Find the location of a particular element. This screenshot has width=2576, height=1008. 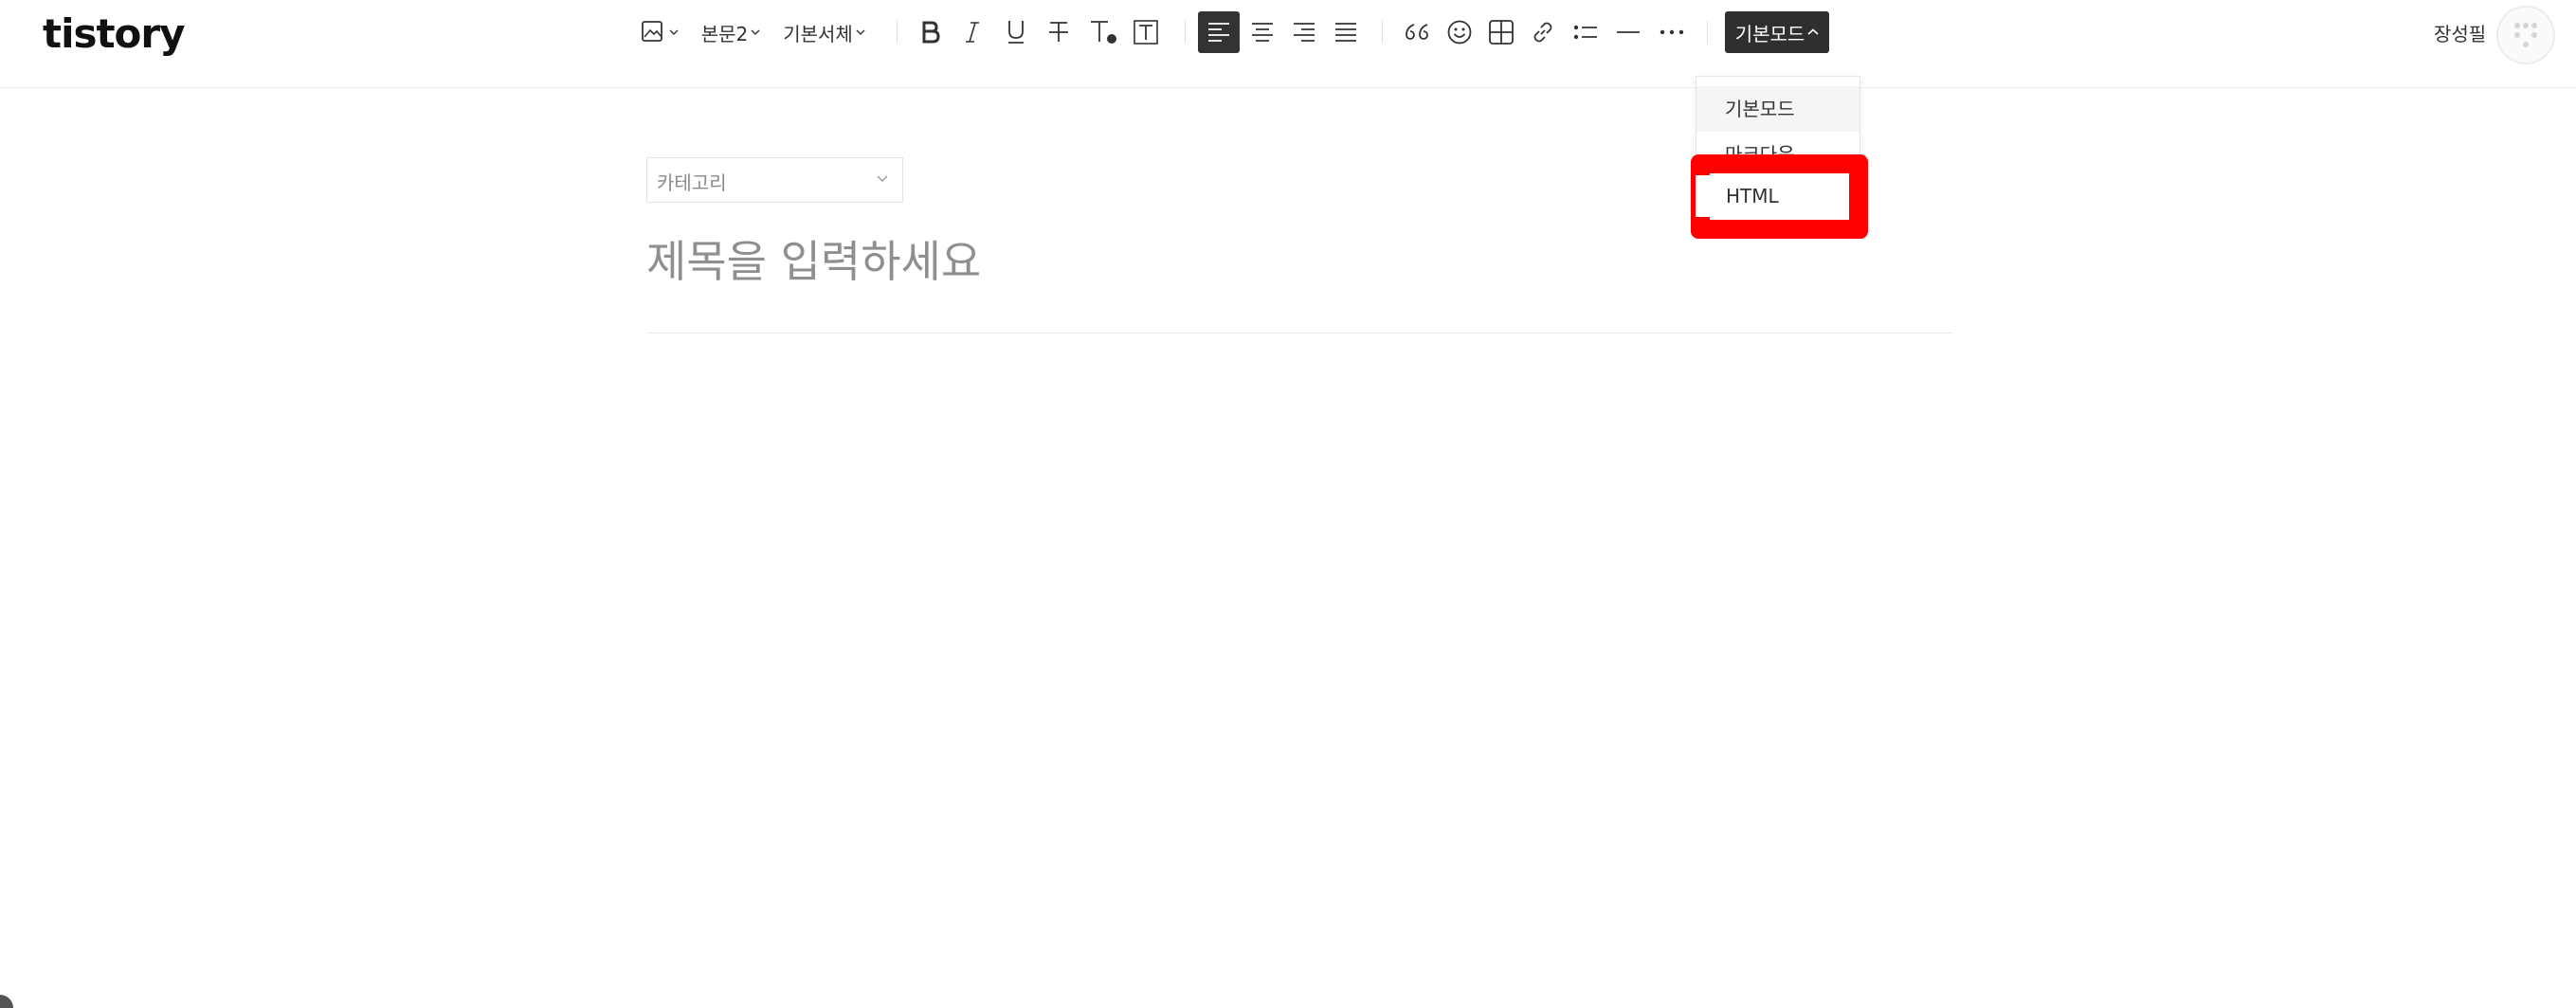

emoticon-button is located at coordinates (1459, 32).